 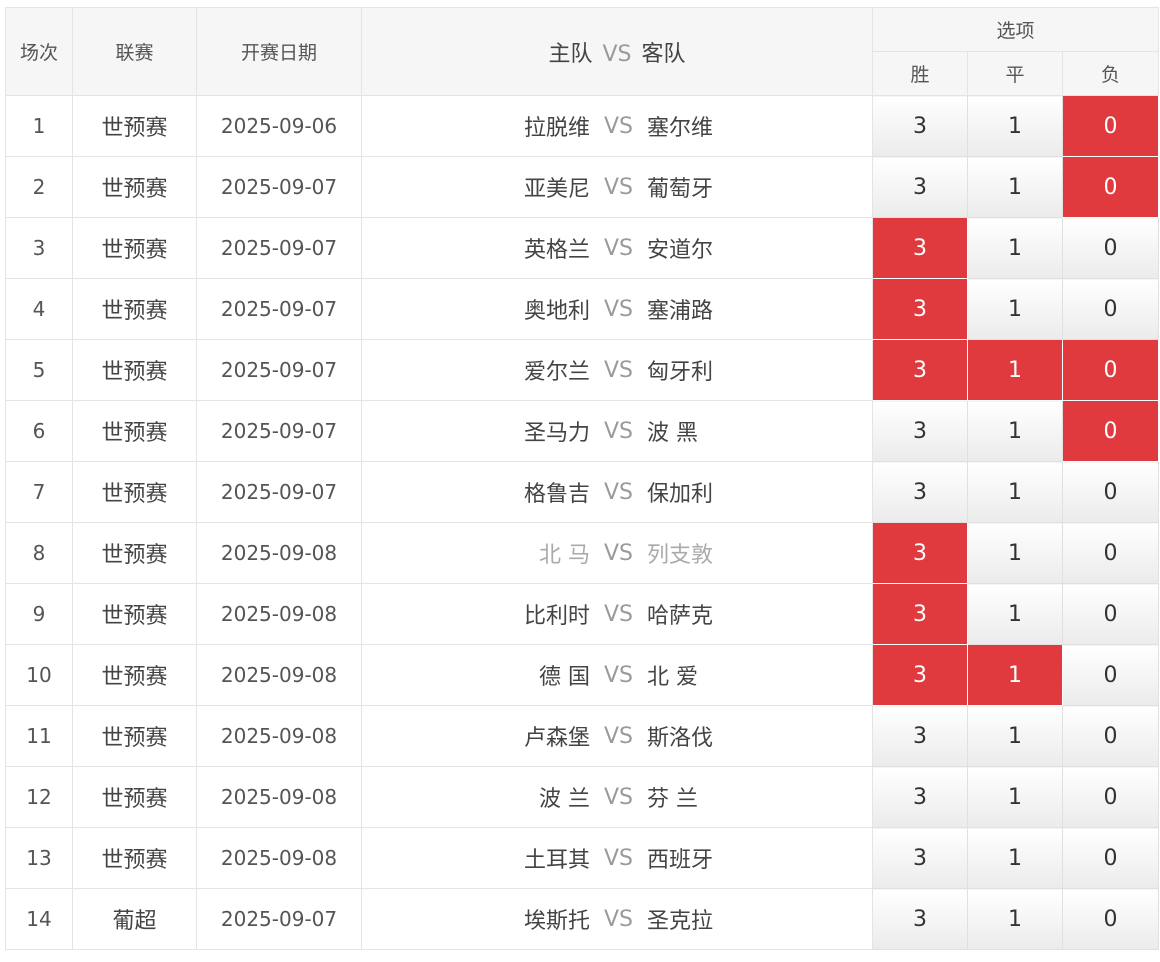 What do you see at coordinates (680, 128) in the screenshot?
I see `away-team: 塞尔维` at bounding box center [680, 128].